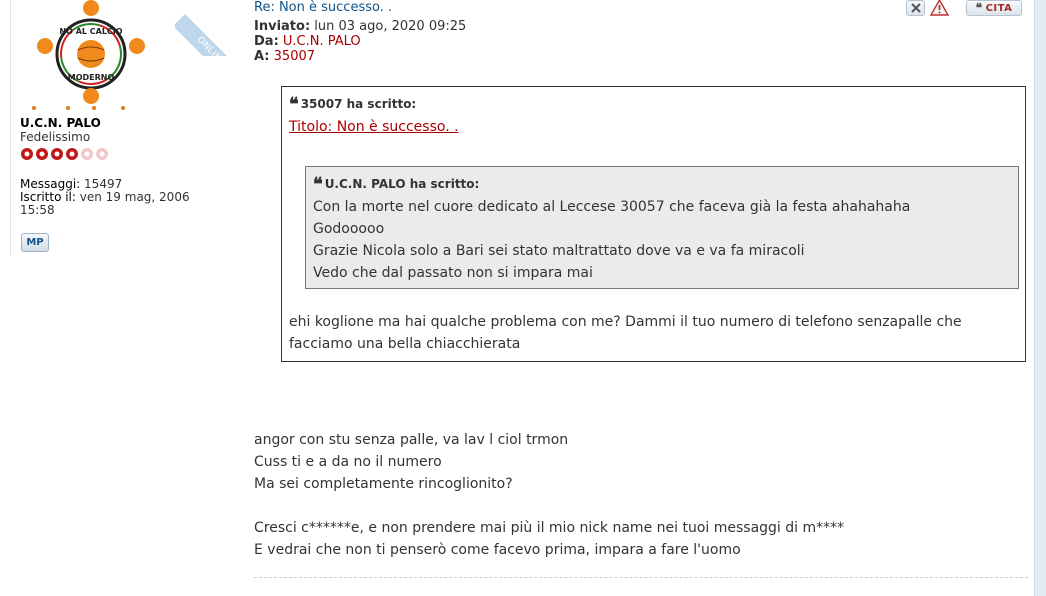  I want to click on meta-to: A: 35007, so click(360, 56).